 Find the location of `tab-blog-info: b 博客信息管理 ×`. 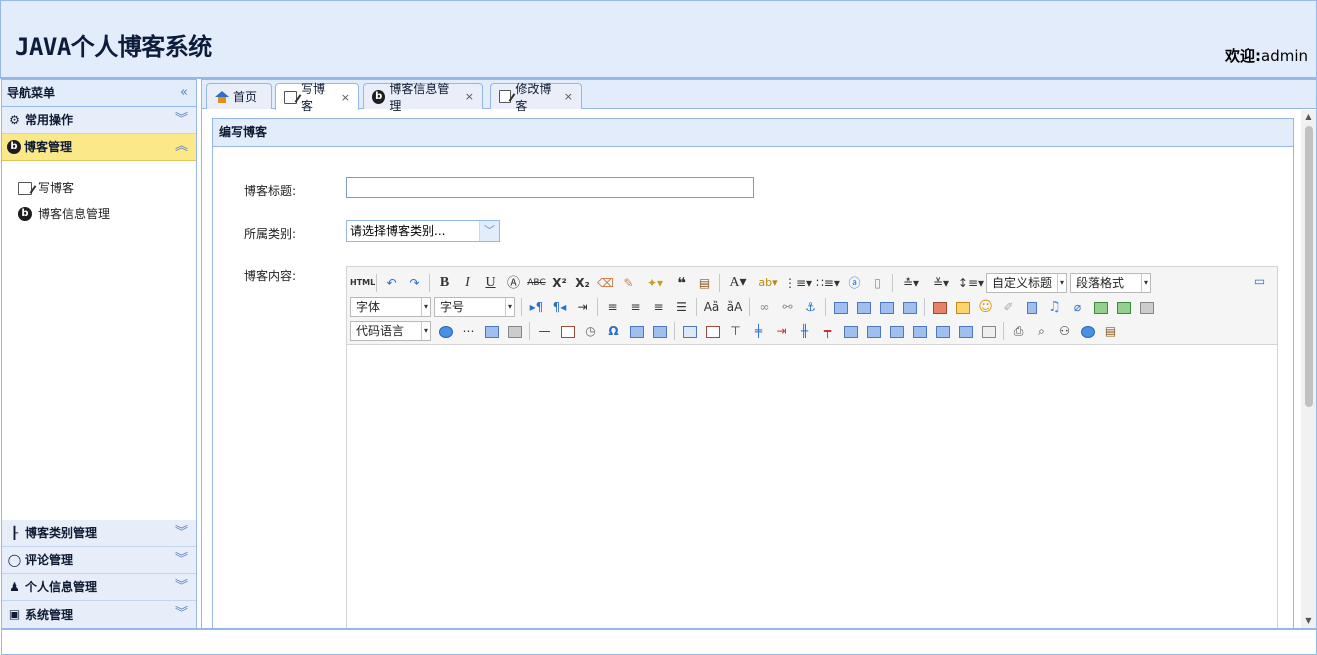

tab-blog-info: b 博客信息管理 × is located at coordinates (423, 97).